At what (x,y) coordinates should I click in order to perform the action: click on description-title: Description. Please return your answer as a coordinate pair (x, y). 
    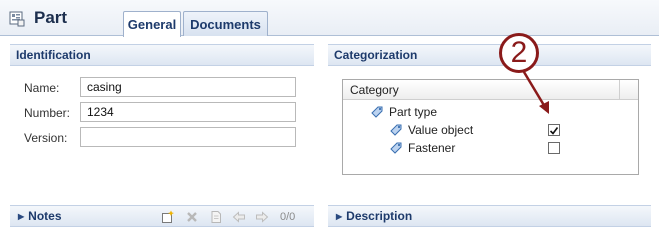
    Looking at the image, I should click on (379, 216).